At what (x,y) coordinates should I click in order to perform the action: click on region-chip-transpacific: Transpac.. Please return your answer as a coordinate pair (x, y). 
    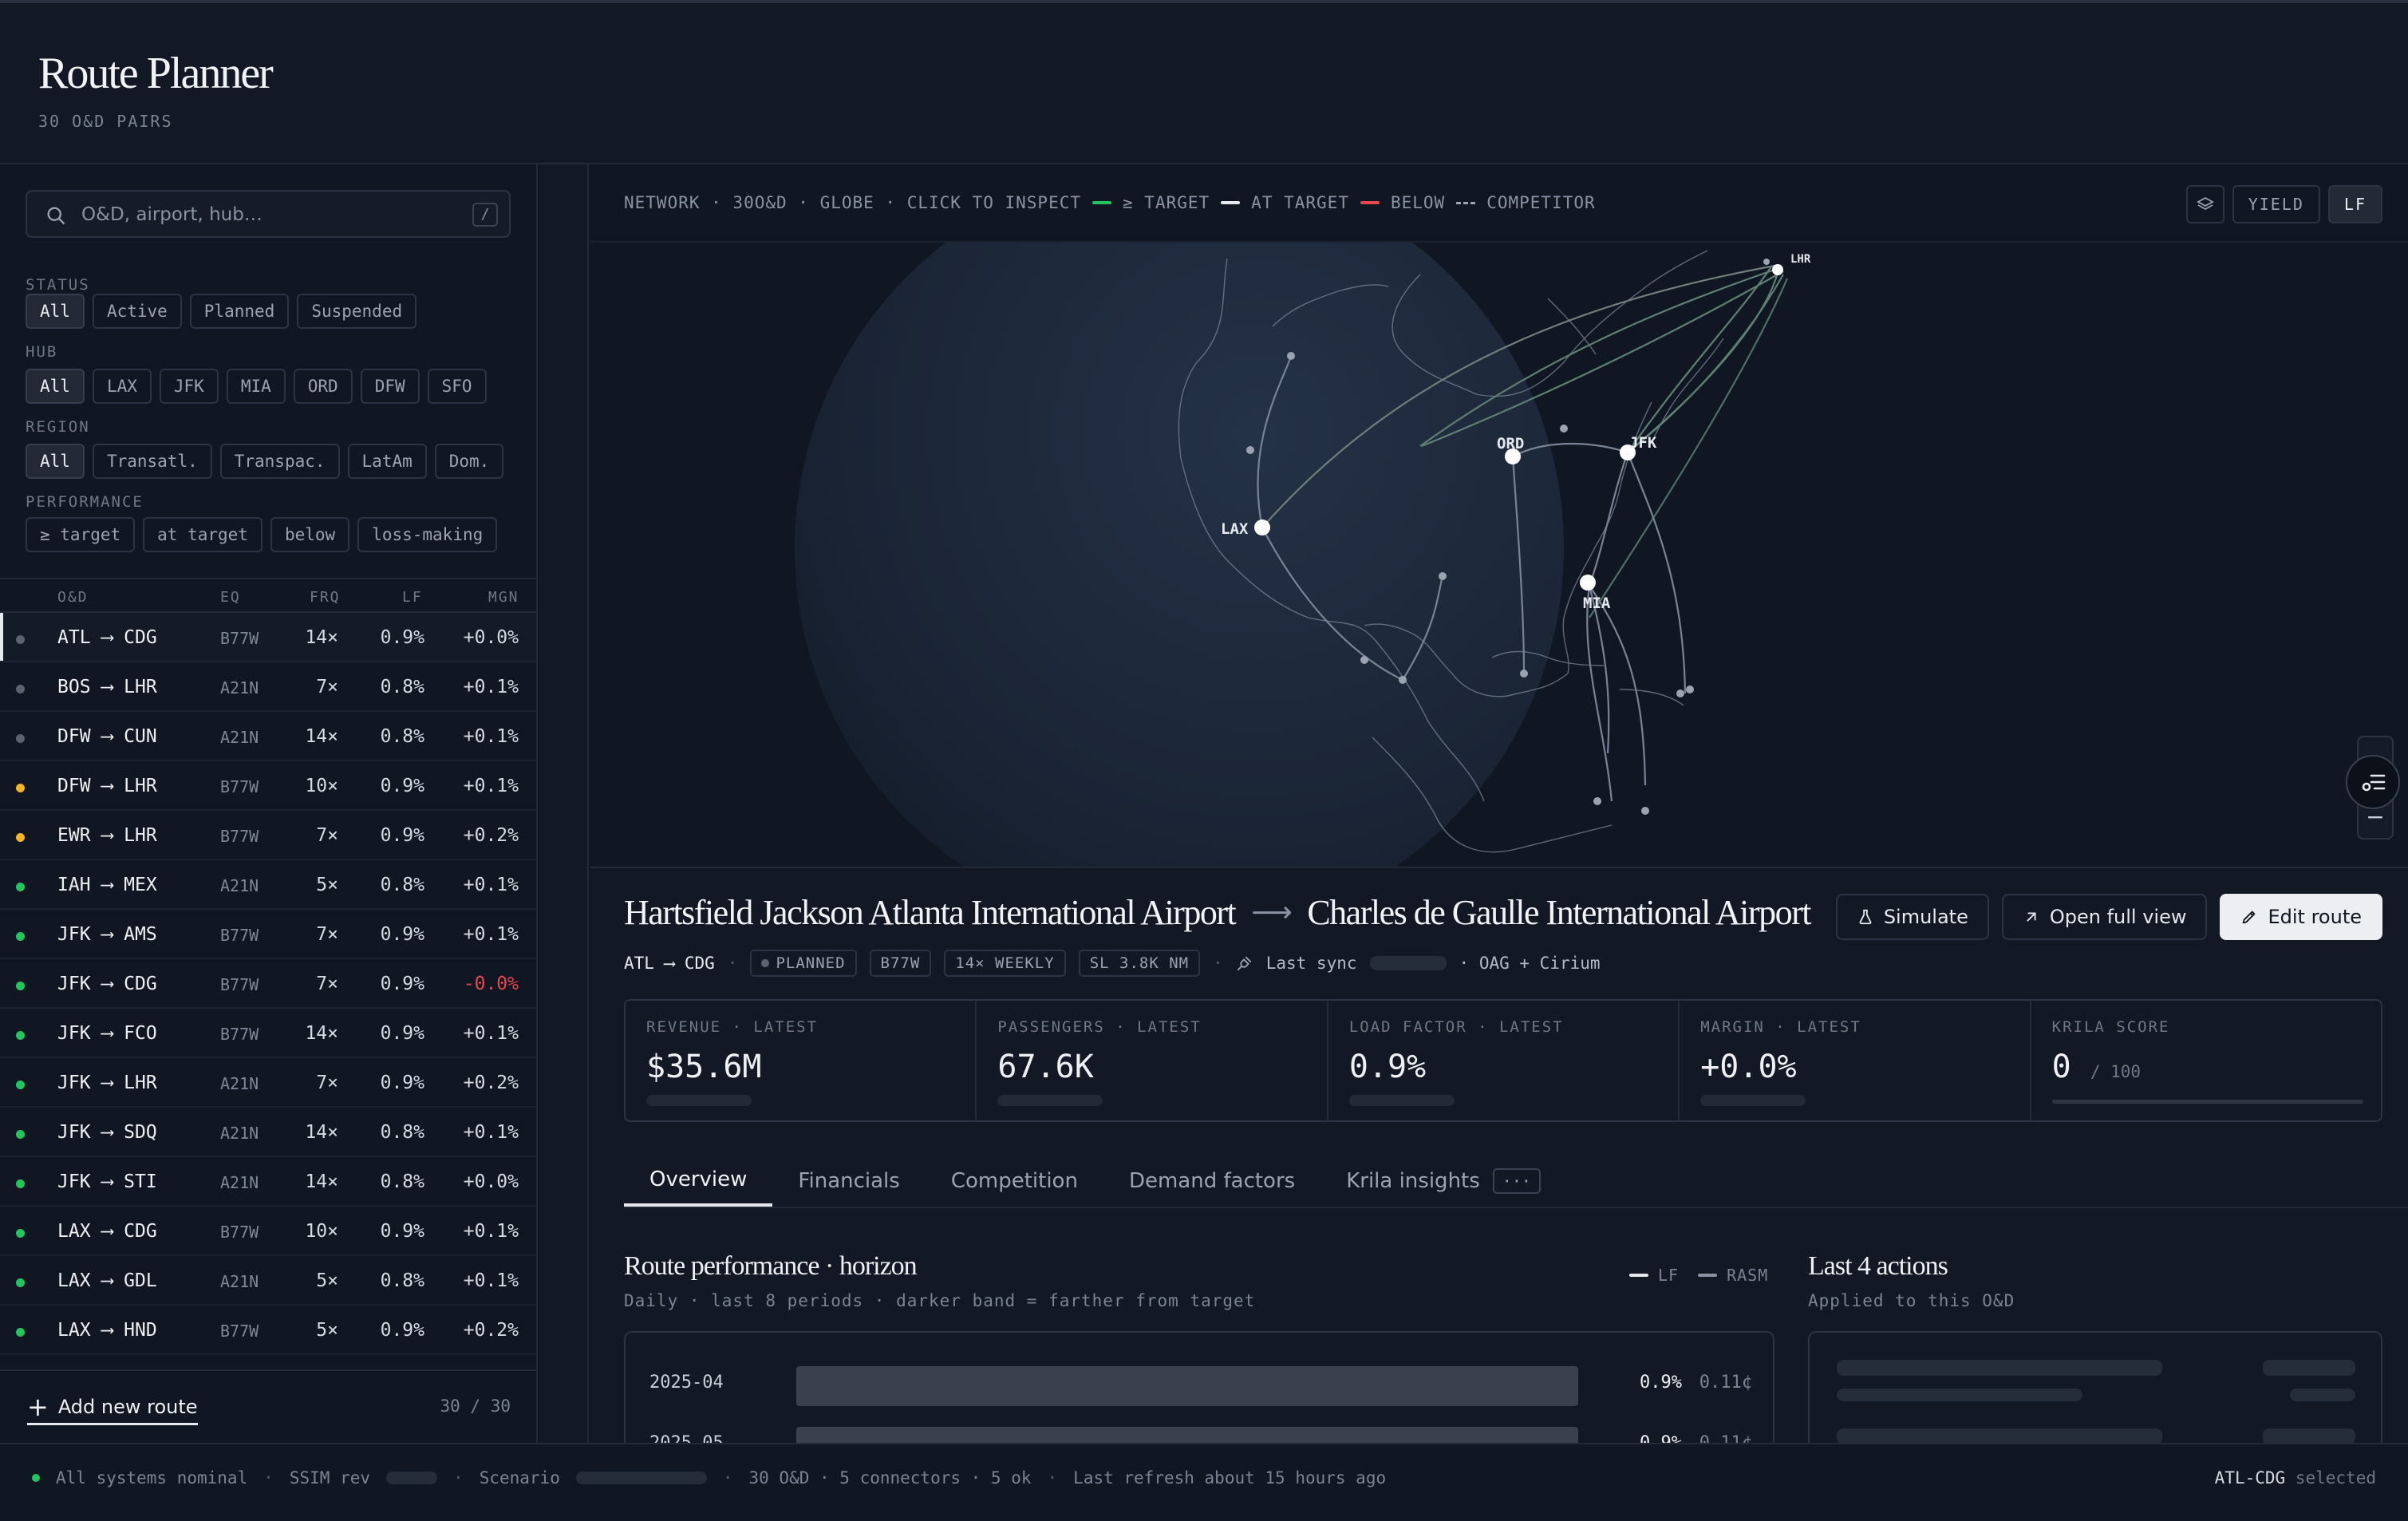
    Looking at the image, I should click on (279, 462).